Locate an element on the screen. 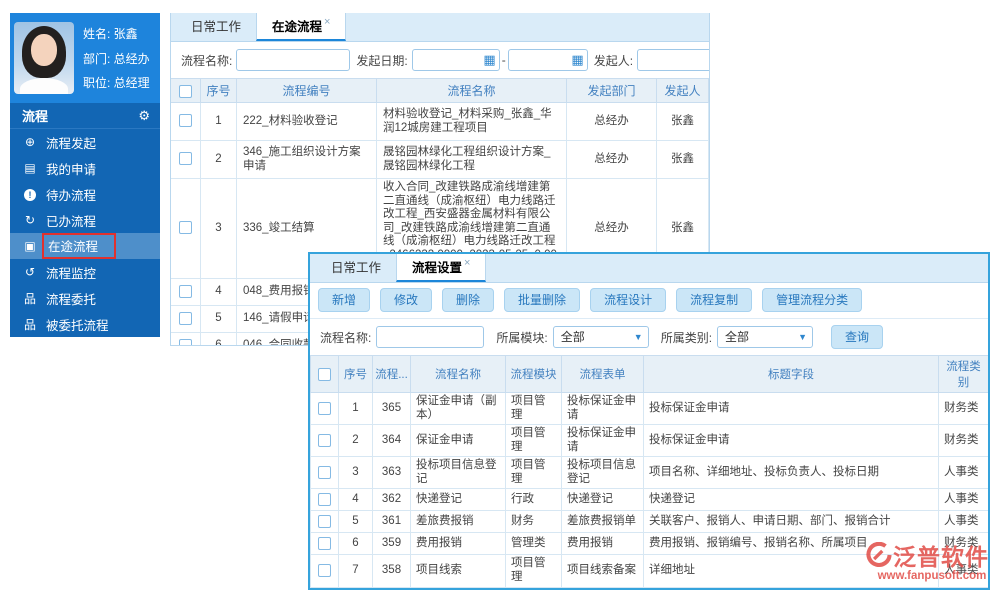 This screenshot has height=600, width=1000. add-button: 新增 is located at coordinates (344, 300).